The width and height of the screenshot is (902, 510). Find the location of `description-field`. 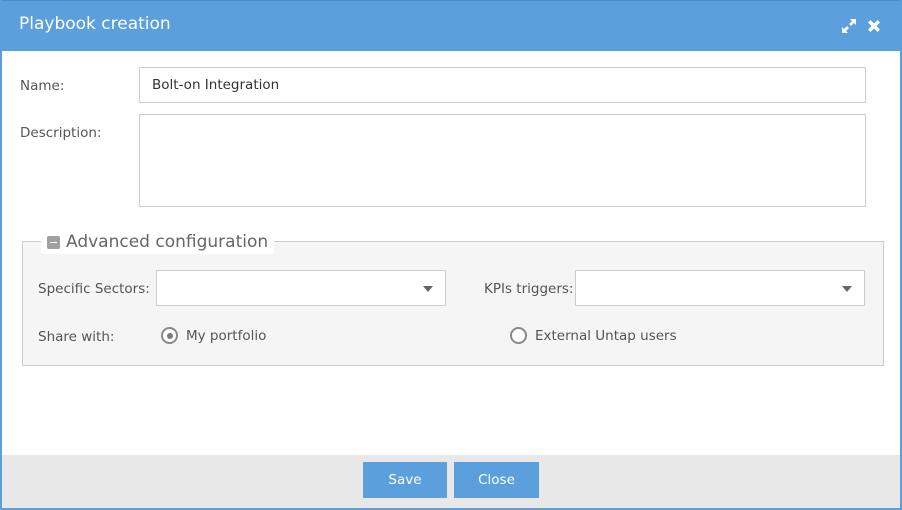

description-field is located at coordinates (502, 160).